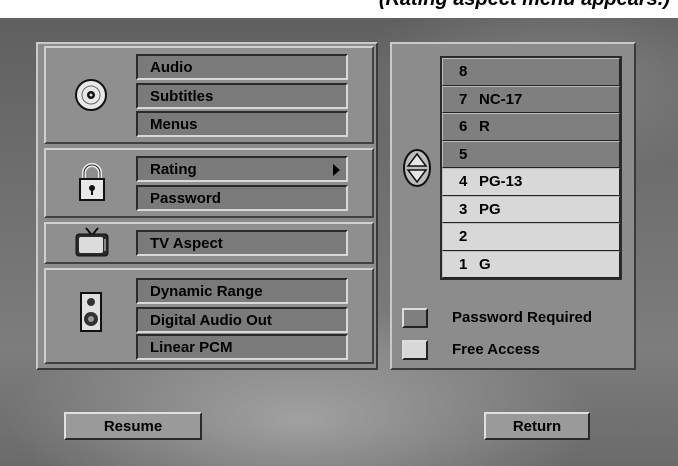  I want to click on rating-number: 2, so click(463, 236).